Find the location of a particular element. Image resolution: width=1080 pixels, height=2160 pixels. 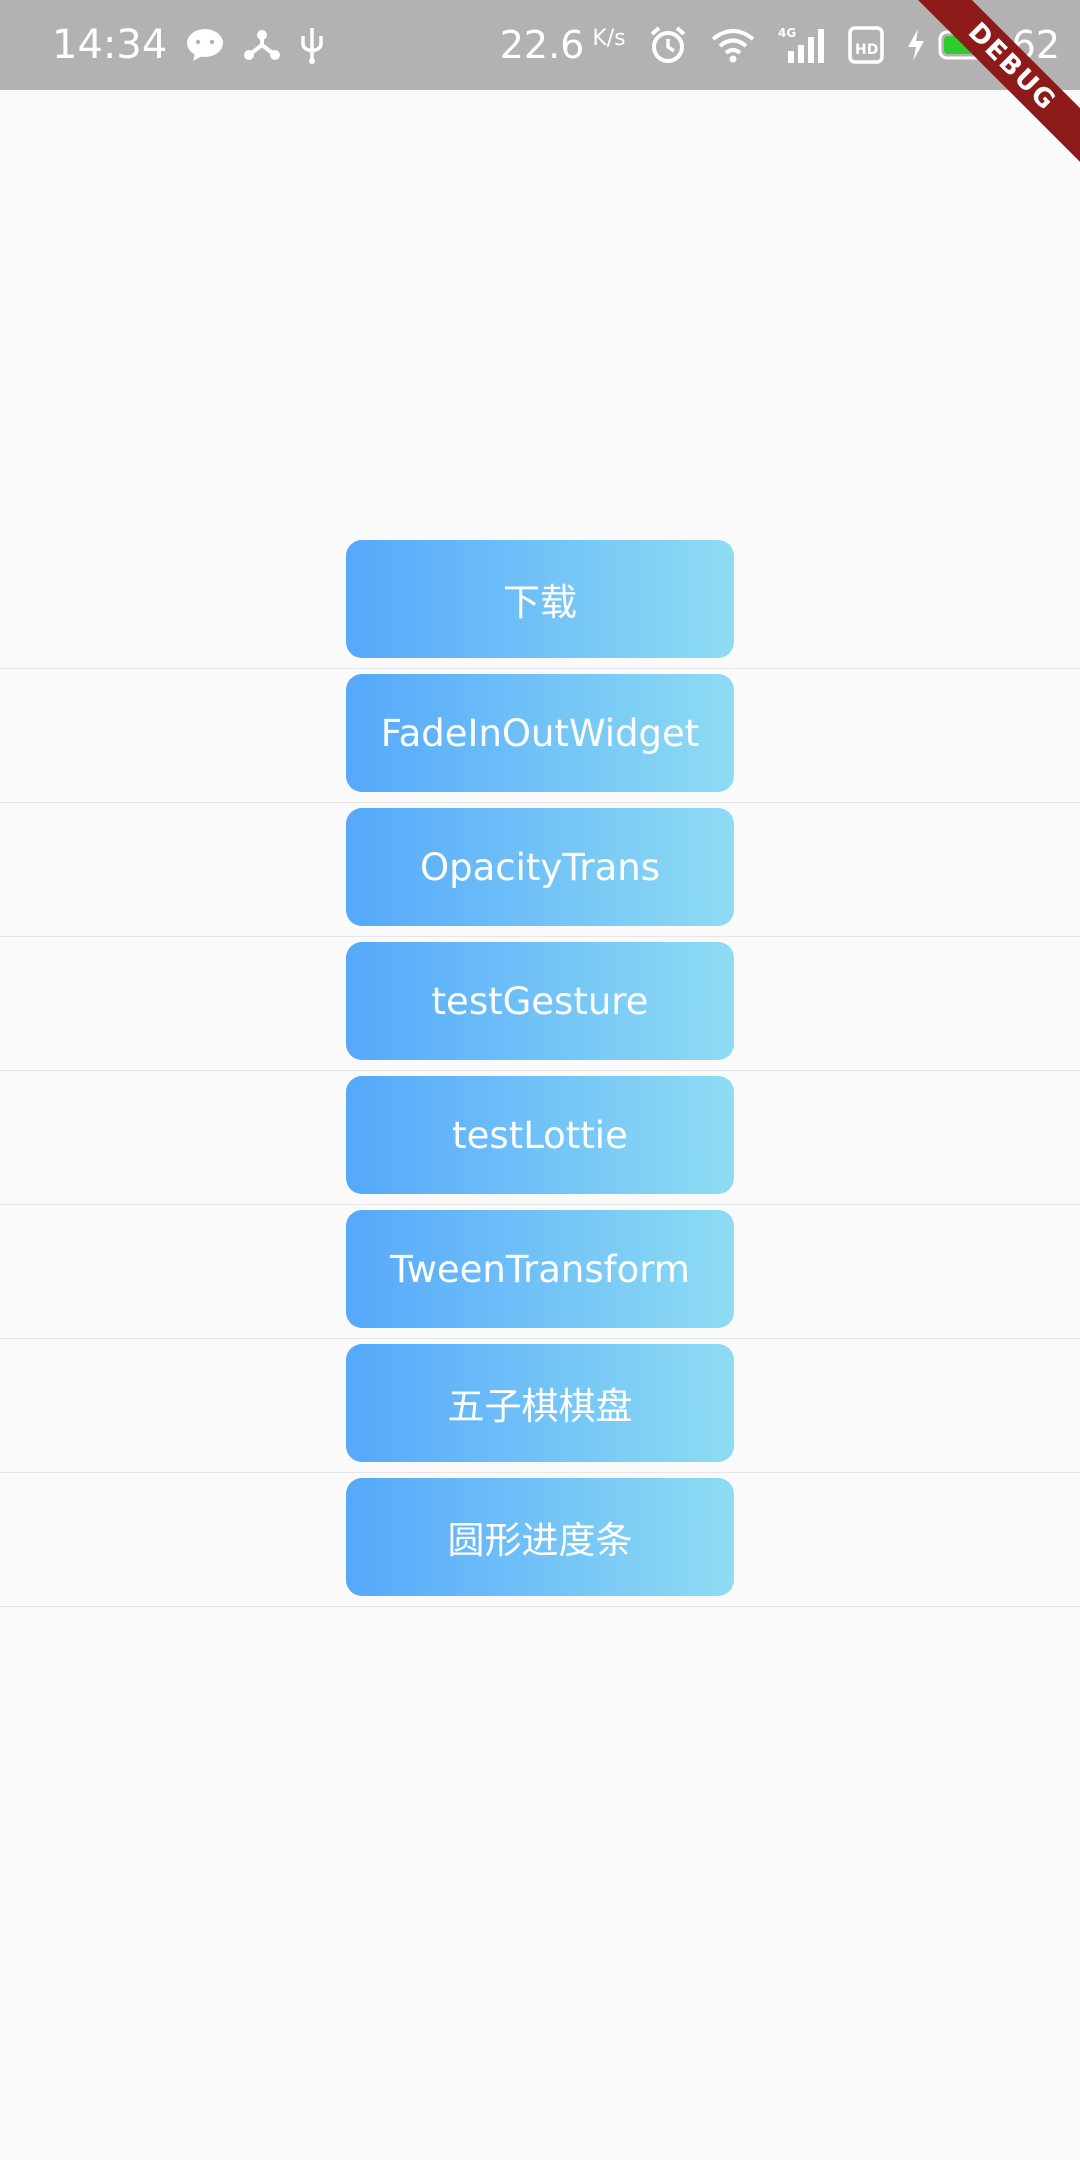

list-item: testGesture is located at coordinates (540, 1004).